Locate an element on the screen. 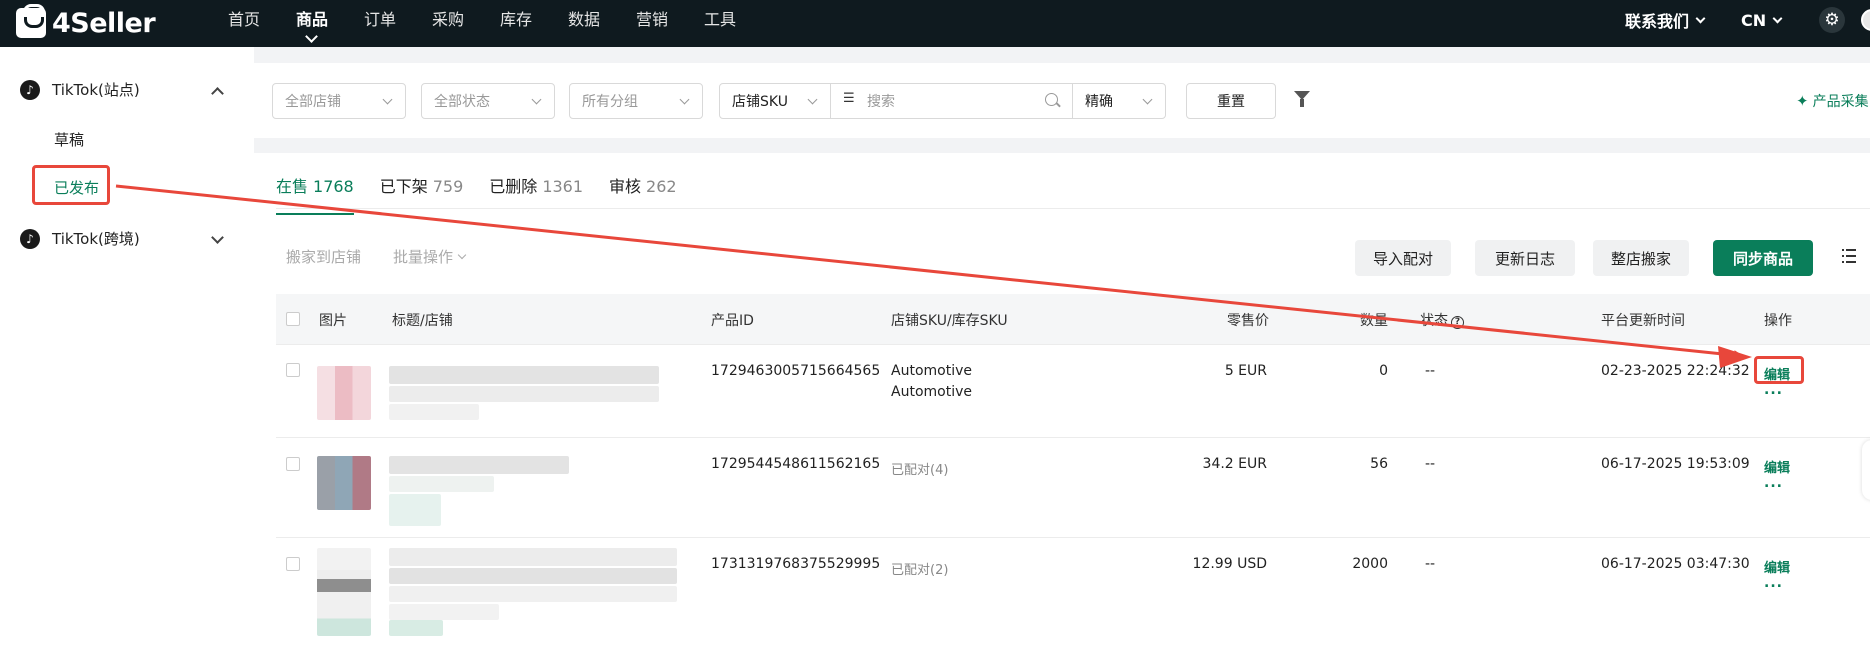  sidebar-group-label: TikTok(站点) is located at coordinates (96, 90).